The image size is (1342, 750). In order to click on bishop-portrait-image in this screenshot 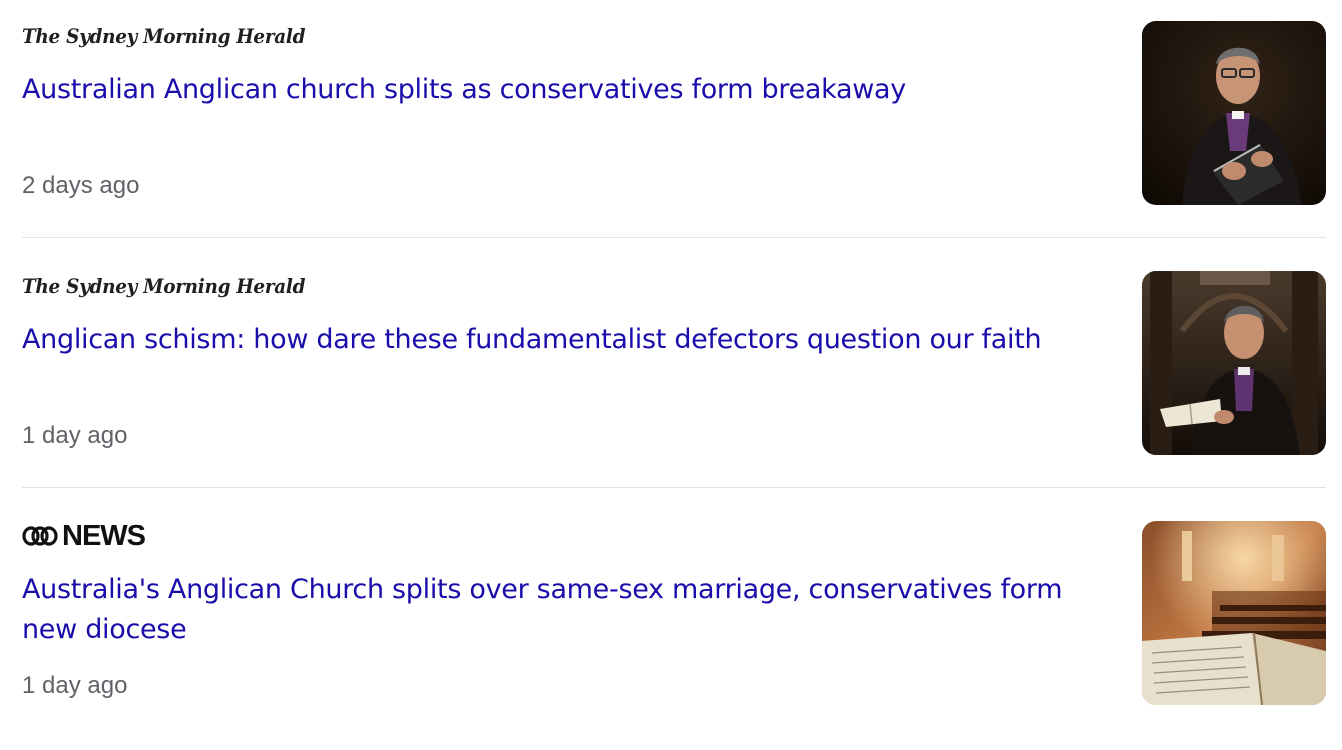, I will do `click(1234, 113)`.